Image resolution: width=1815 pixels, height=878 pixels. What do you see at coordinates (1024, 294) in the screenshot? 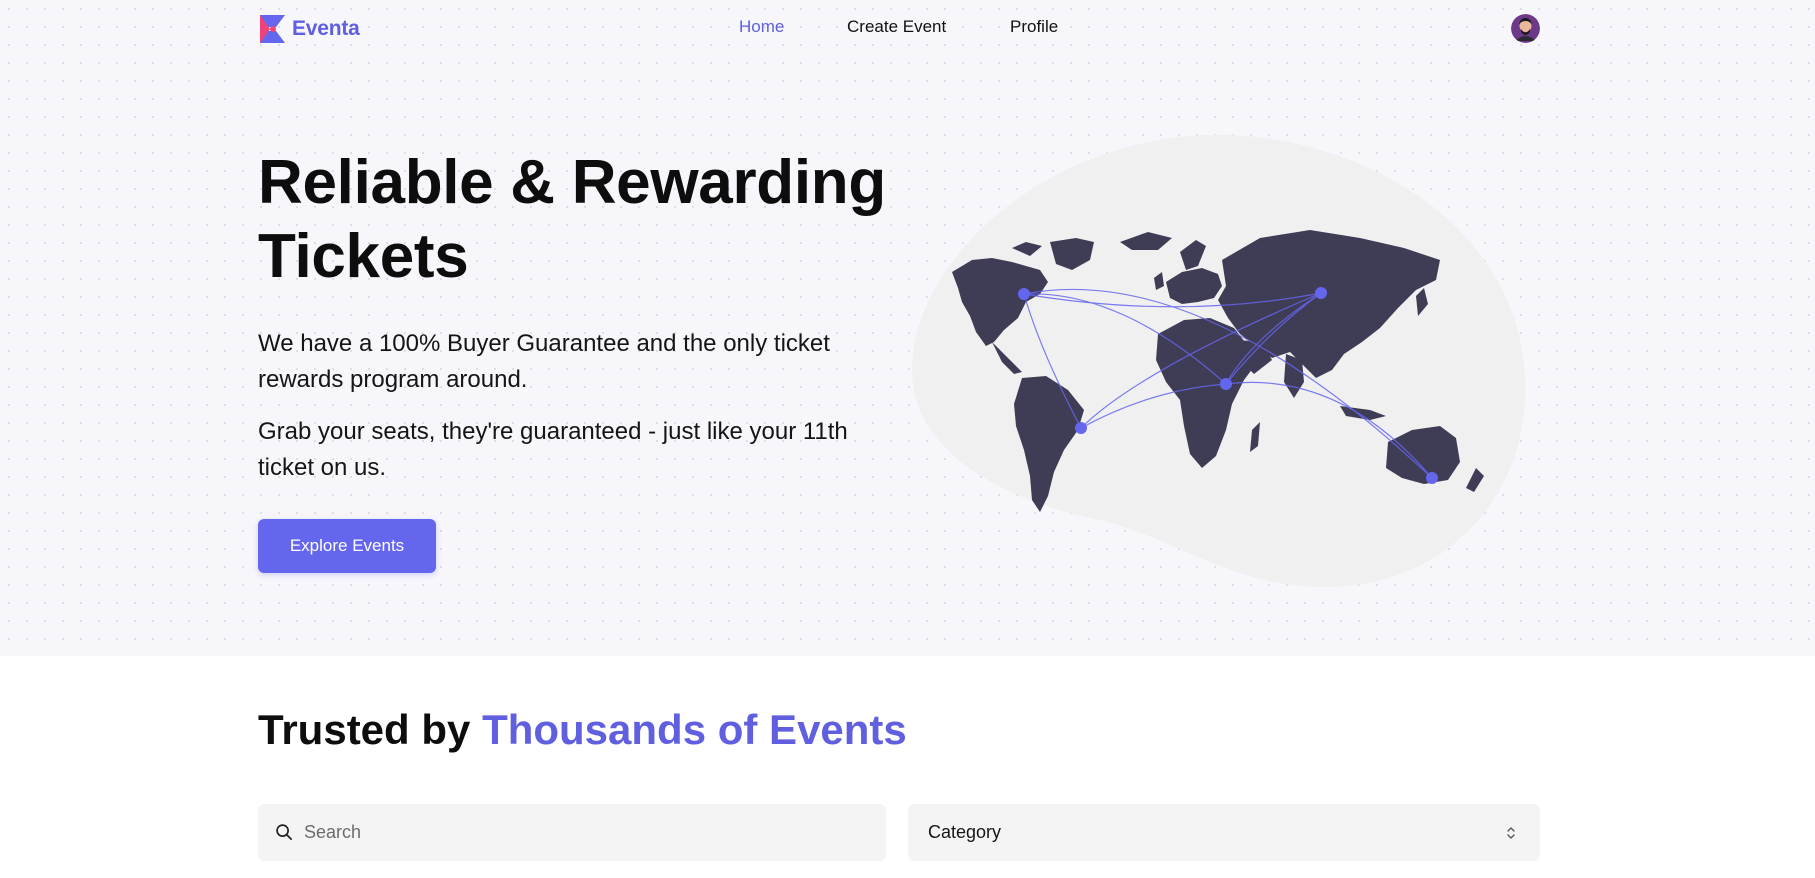
I see `node-north-america` at bounding box center [1024, 294].